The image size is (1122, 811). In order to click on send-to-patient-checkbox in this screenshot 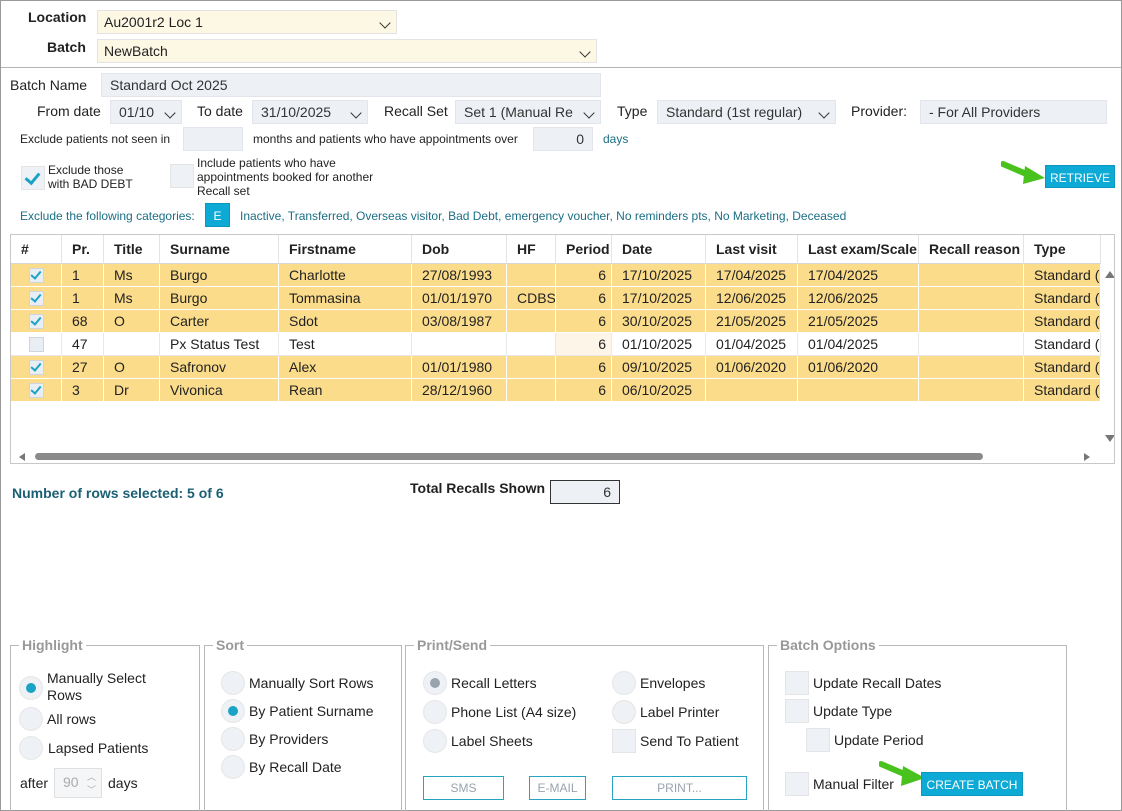, I will do `click(624, 741)`.